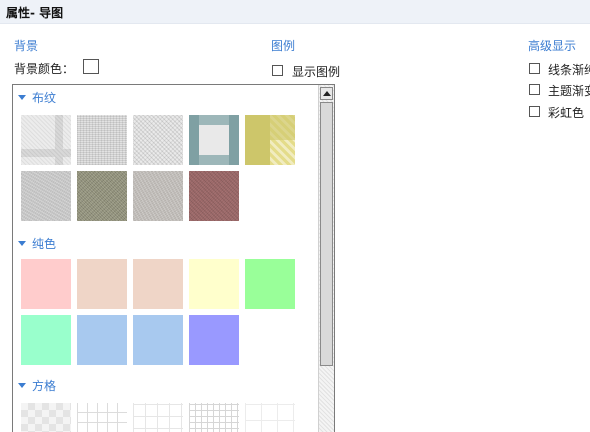 Image resolution: width=590 pixels, height=432 pixels. What do you see at coordinates (44, 98) in the screenshot?
I see `category-texture-label: 布纹` at bounding box center [44, 98].